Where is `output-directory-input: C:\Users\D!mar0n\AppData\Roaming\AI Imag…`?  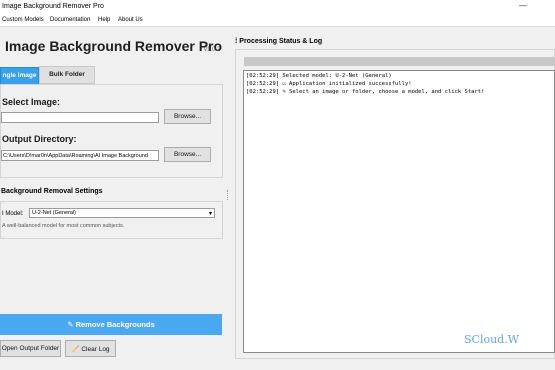
output-directory-input: C:\Users\D!mar0n\AppData\Roaming\AI Imag… is located at coordinates (80, 155).